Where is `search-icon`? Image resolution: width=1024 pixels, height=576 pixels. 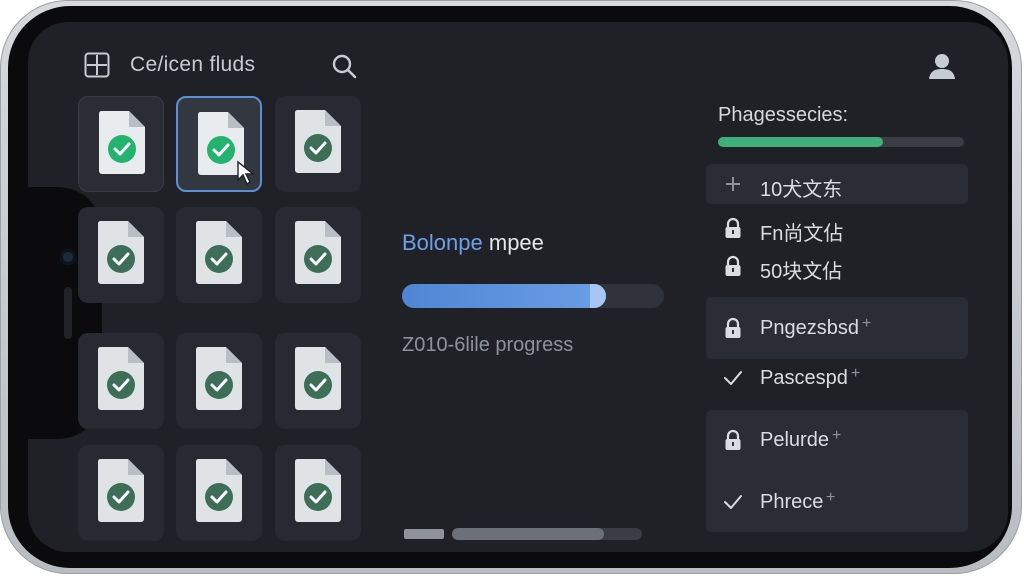
search-icon is located at coordinates (344, 66).